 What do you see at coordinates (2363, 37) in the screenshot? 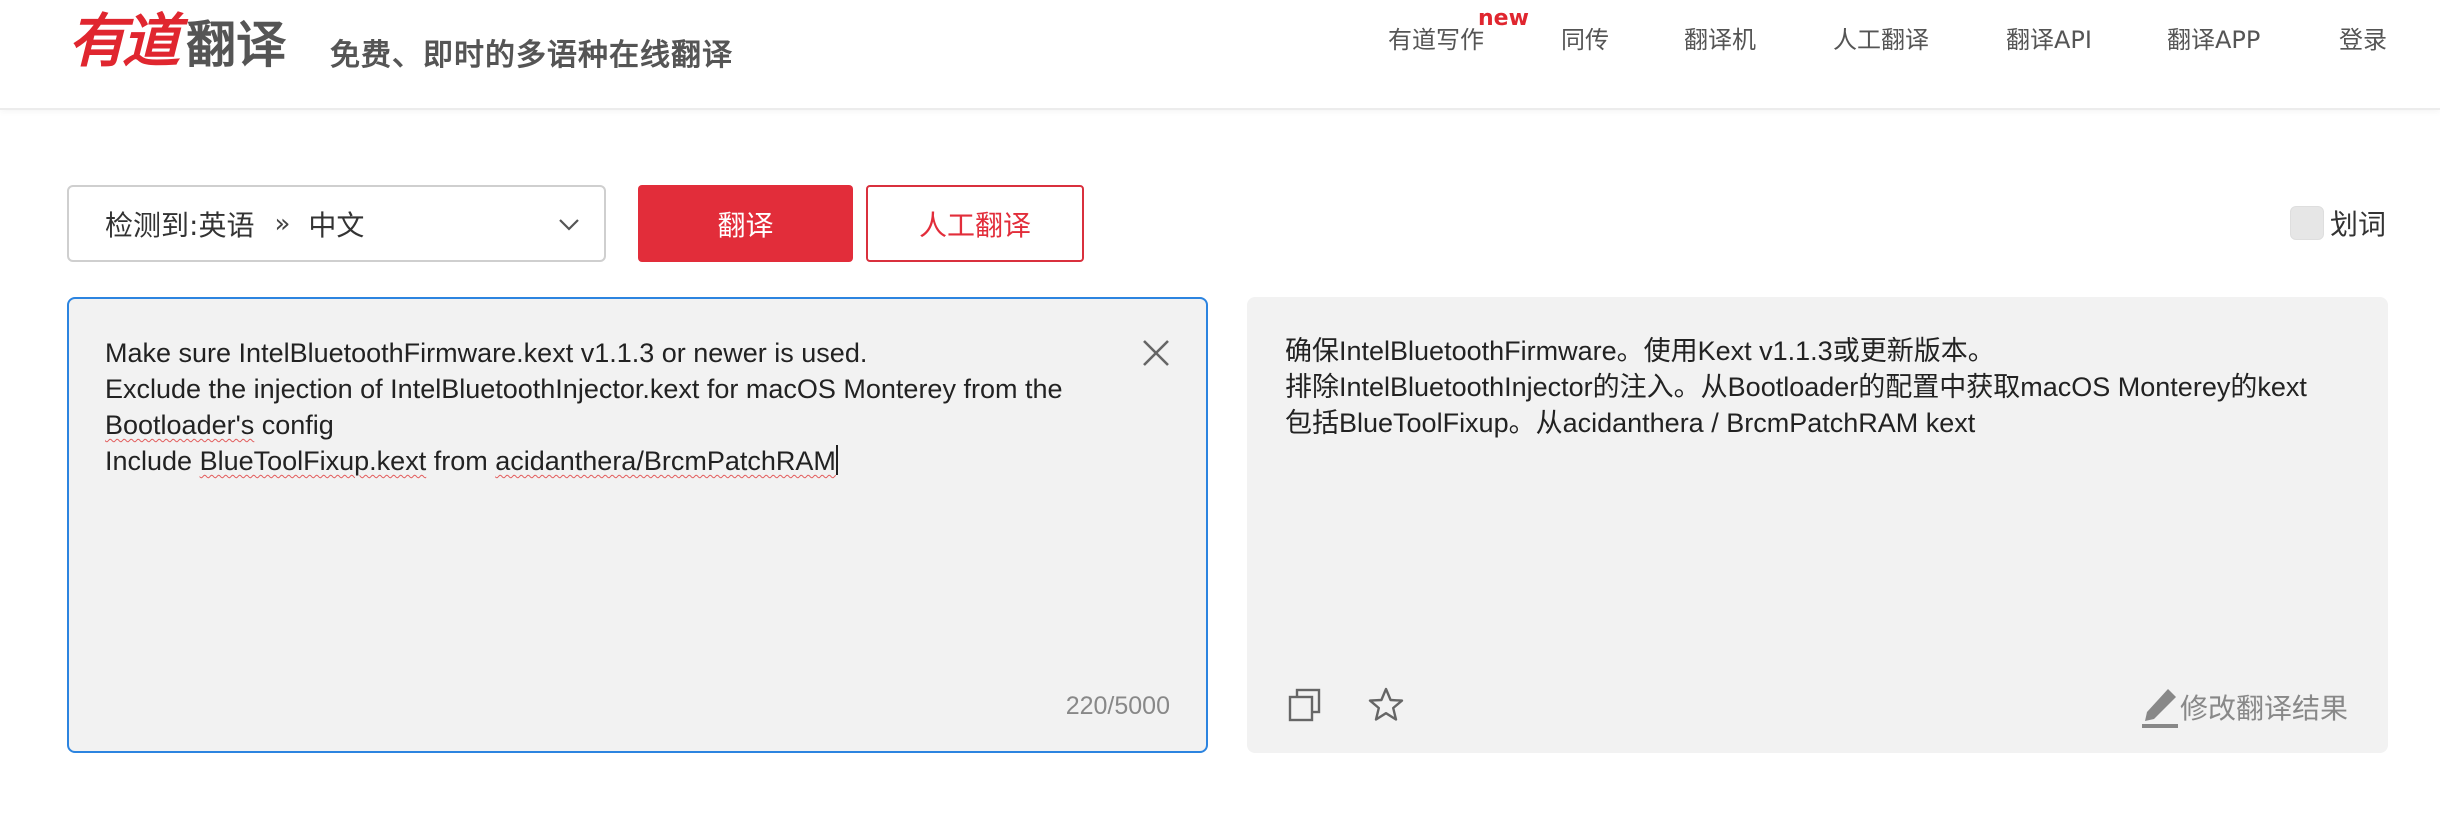
I see `nav-item-login: 登录` at bounding box center [2363, 37].